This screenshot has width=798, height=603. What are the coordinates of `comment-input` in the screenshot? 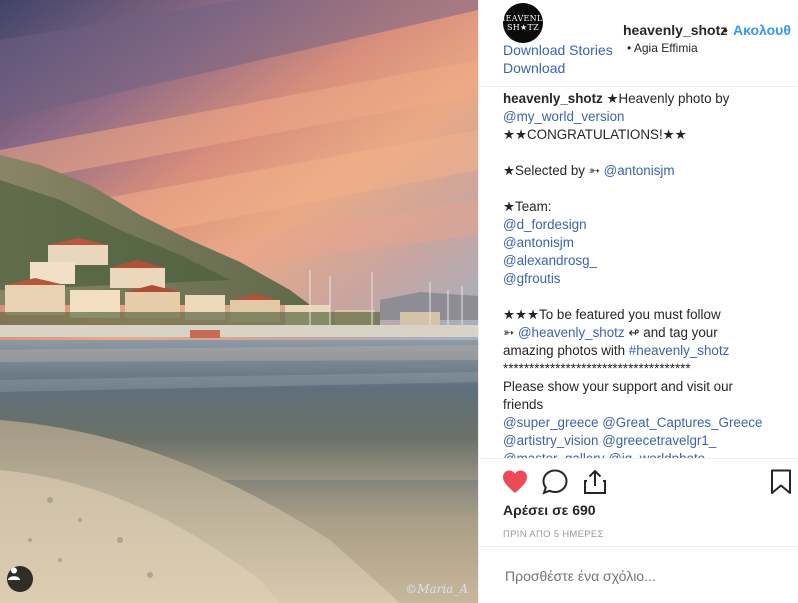 It's located at (640, 576).